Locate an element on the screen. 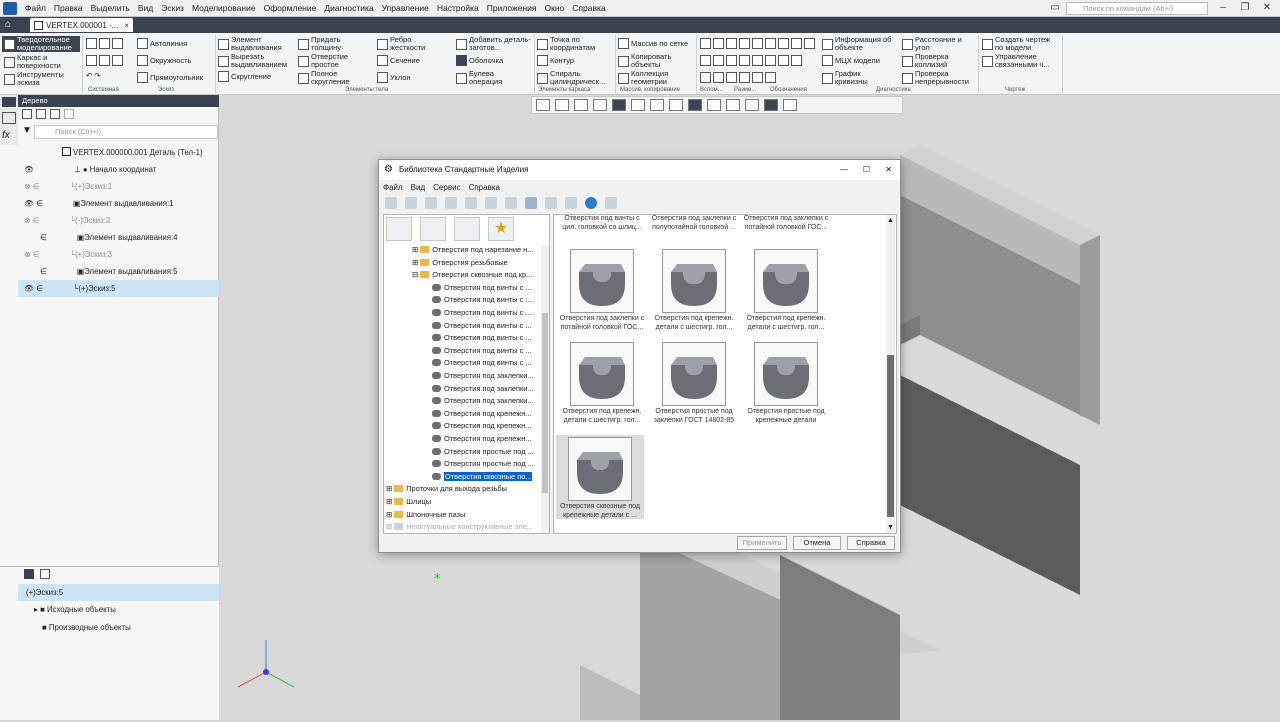  hide-icon is located at coordinates (657, 105).